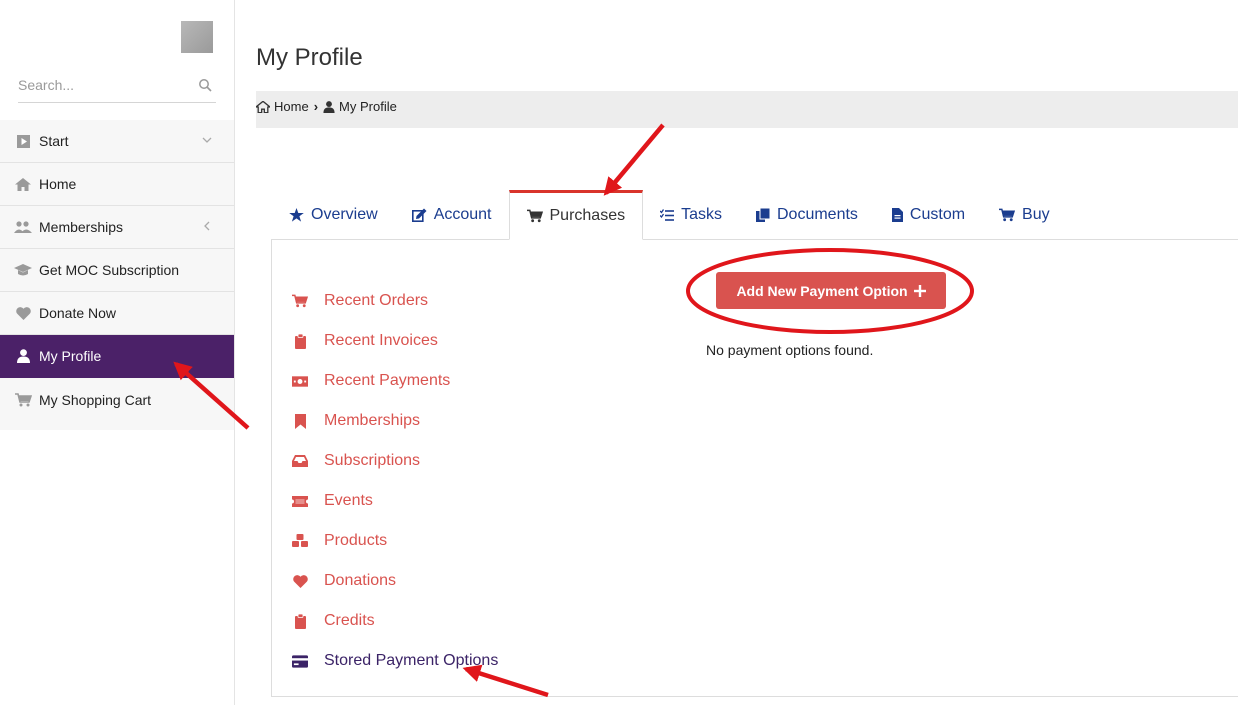 Image resolution: width=1238 pixels, height=705 pixels. What do you see at coordinates (296, 215) in the screenshot?
I see `star-icon` at bounding box center [296, 215].